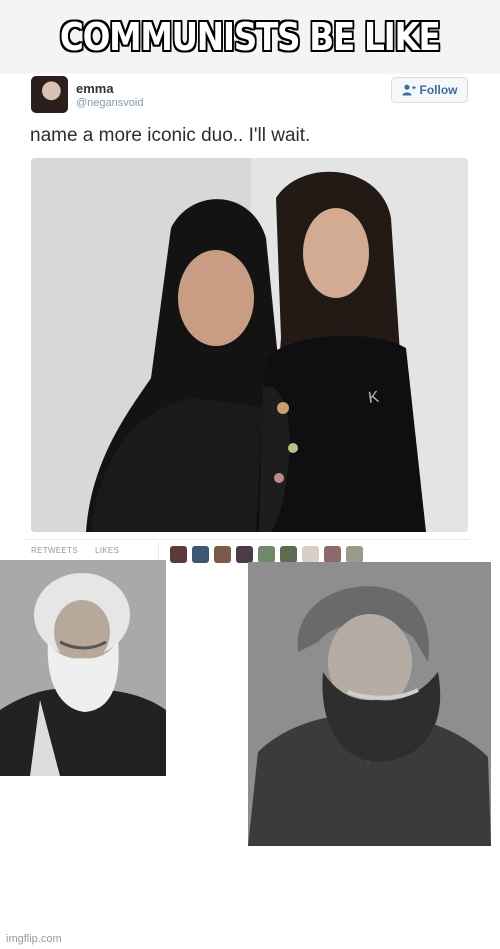 This screenshot has width=500, height=949. Describe the element at coordinates (34, 939) in the screenshot. I see `imgflip-watermark: imgflip.com` at that location.